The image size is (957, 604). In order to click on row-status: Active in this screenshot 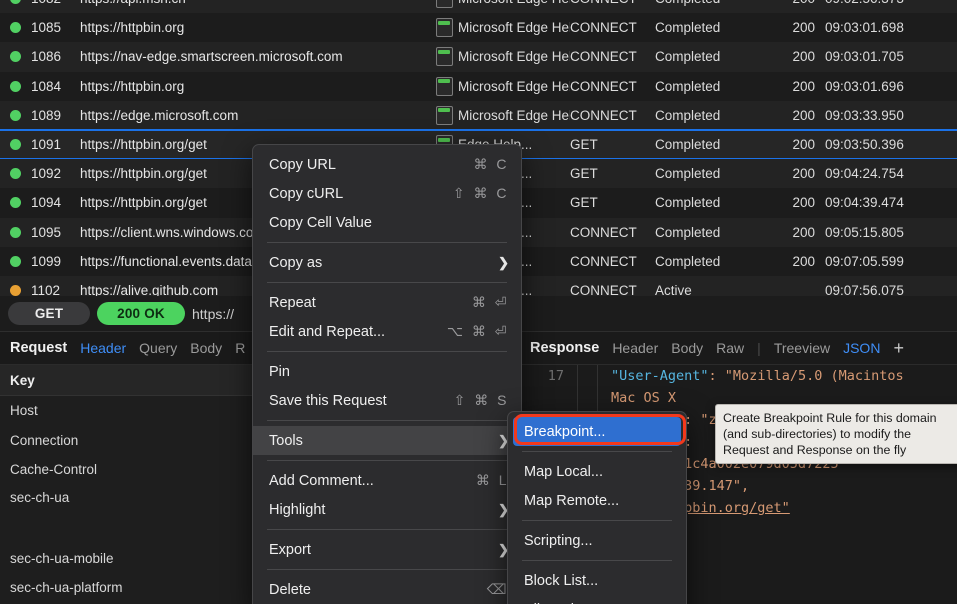, I will do `click(673, 289)`.